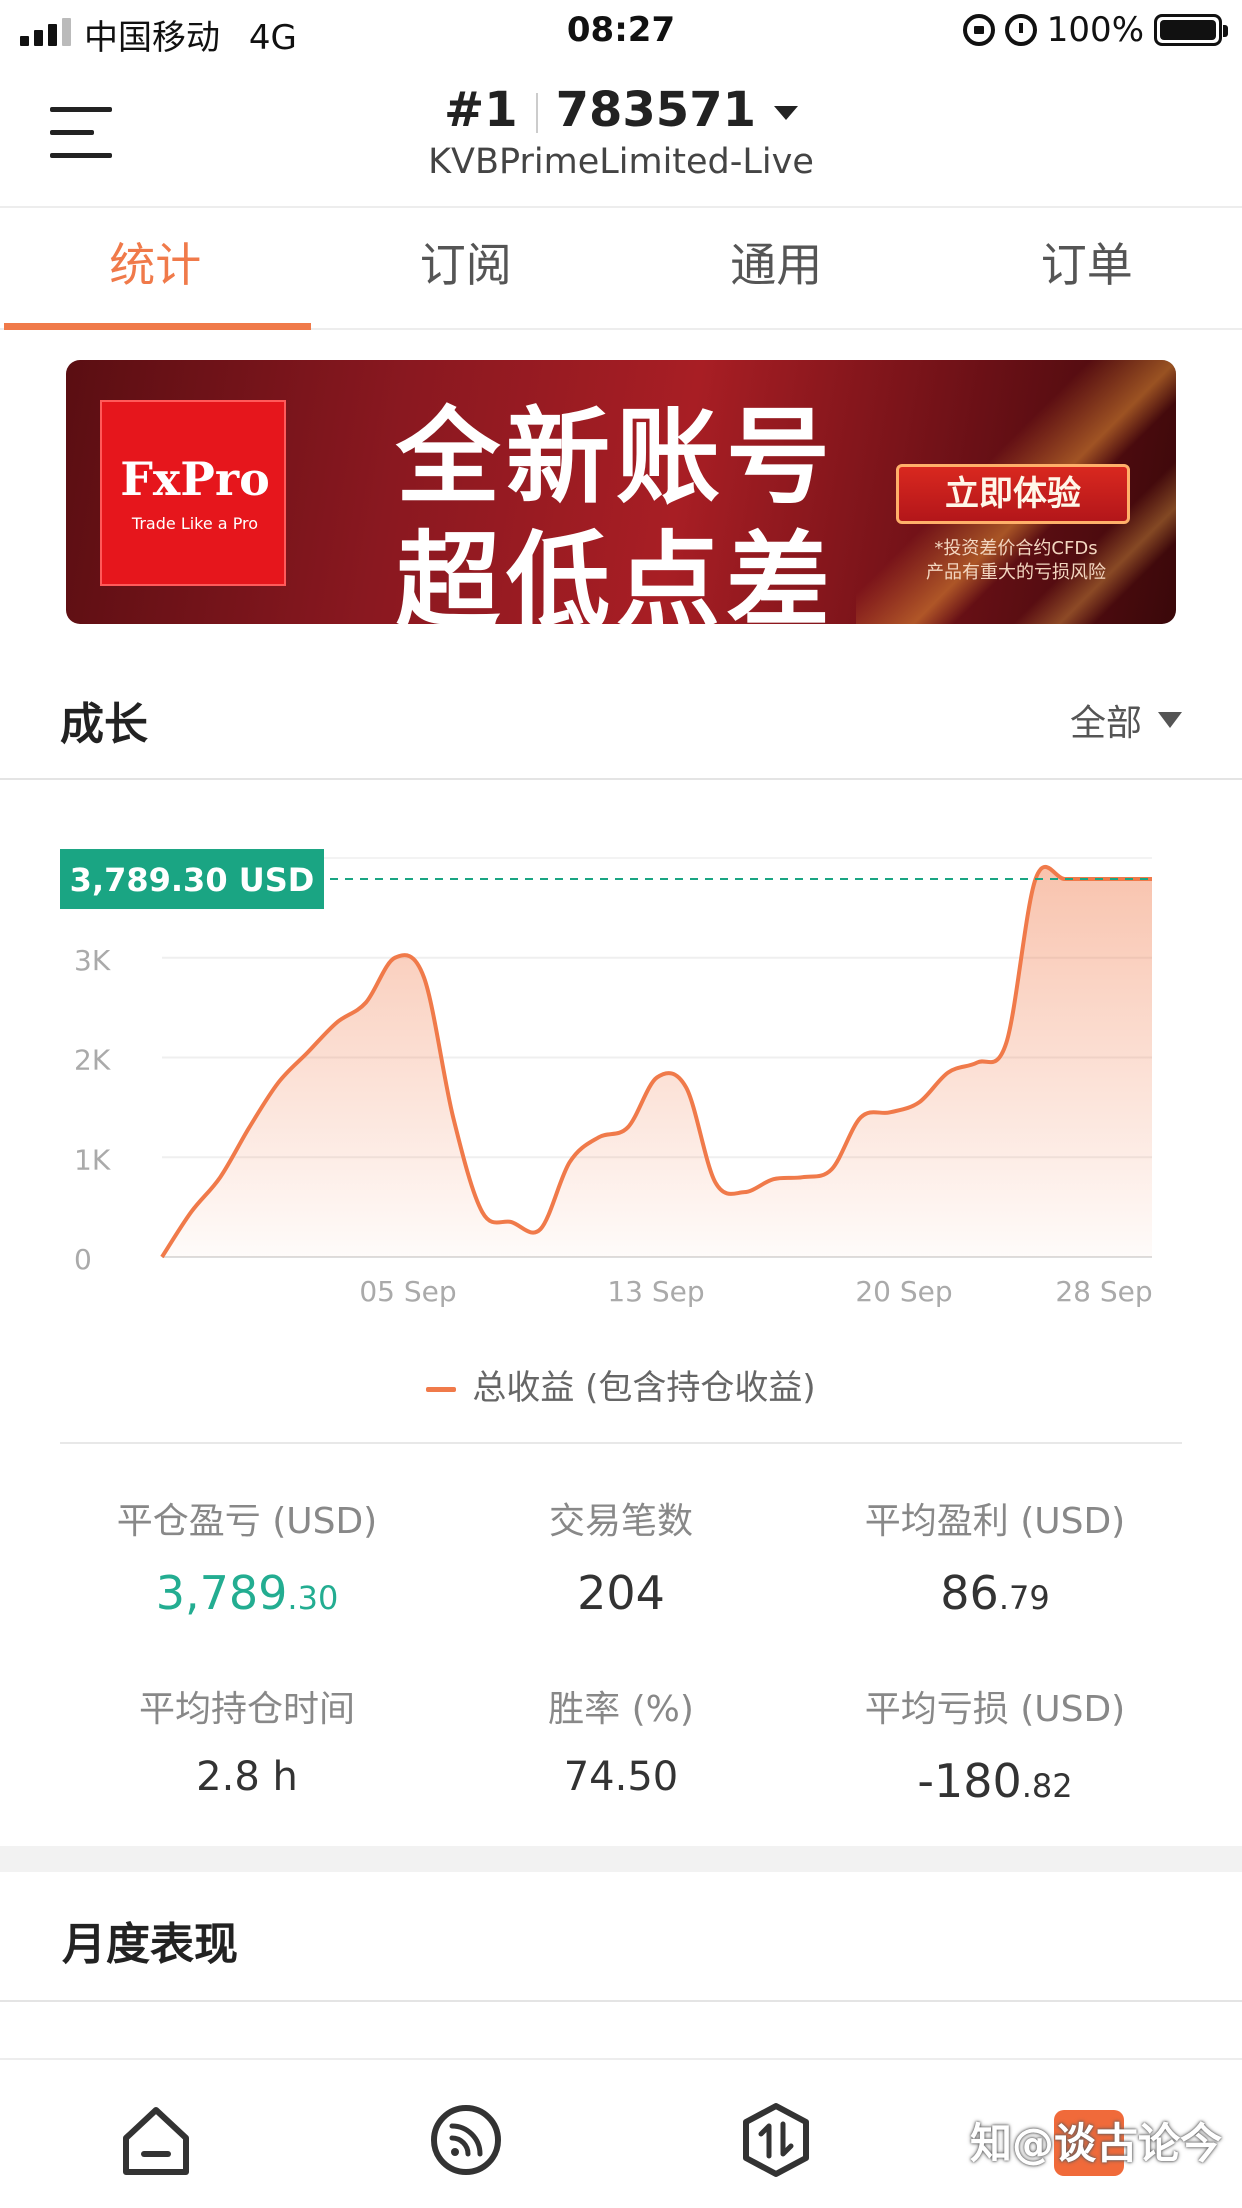 The width and height of the screenshot is (1242, 2208). What do you see at coordinates (1191, 30) in the screenshot?
I see `battery-icon` at bounding box center [1191, 30].